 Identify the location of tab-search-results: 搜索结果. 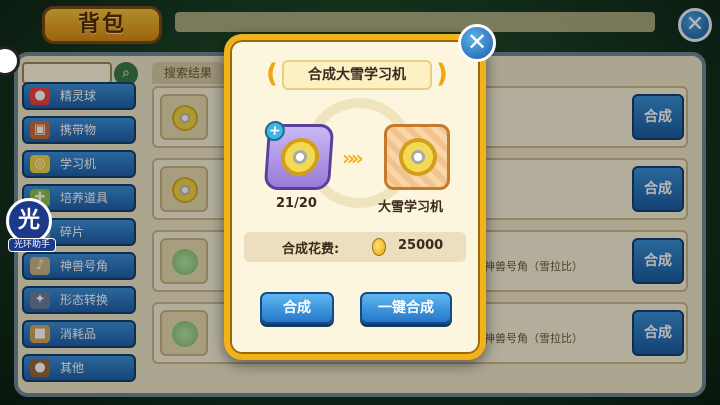
(188, 73).